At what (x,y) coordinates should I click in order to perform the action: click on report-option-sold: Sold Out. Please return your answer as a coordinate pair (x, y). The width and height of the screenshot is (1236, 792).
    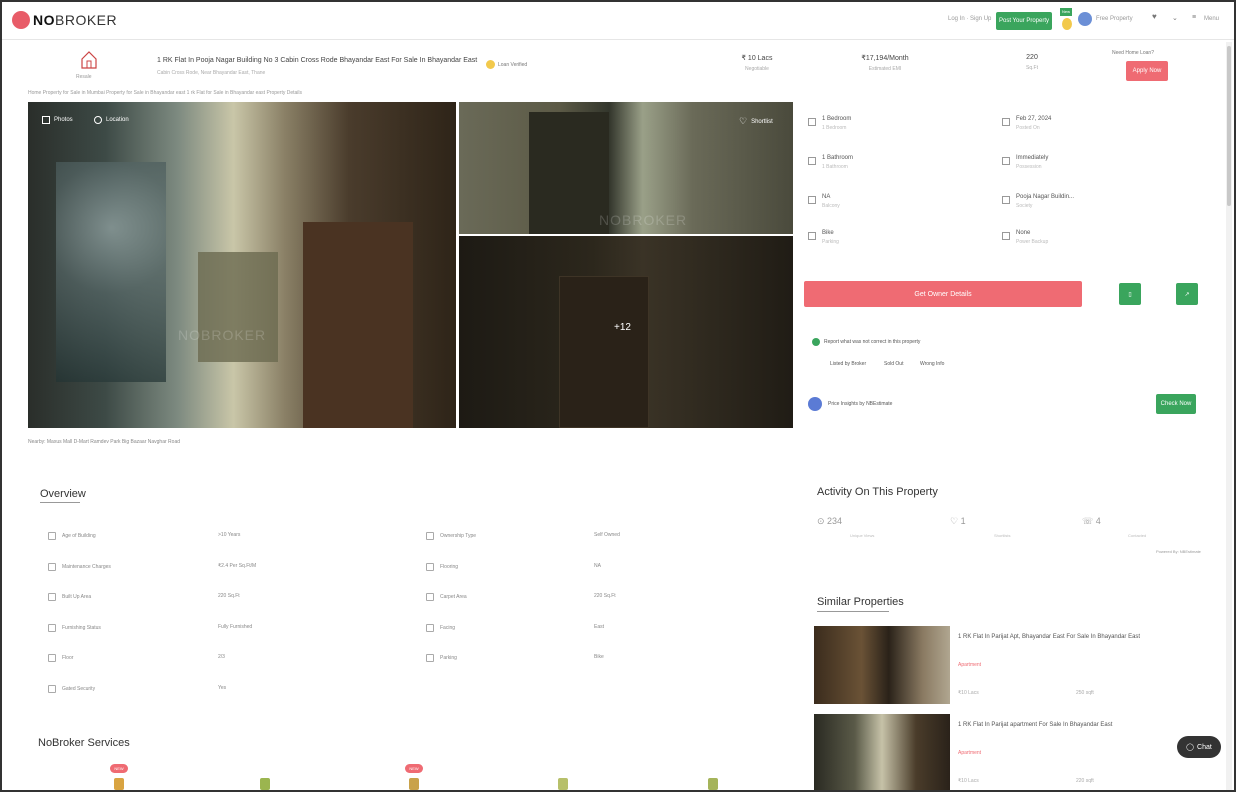
    Looking at the image, I should click on (893, 364).